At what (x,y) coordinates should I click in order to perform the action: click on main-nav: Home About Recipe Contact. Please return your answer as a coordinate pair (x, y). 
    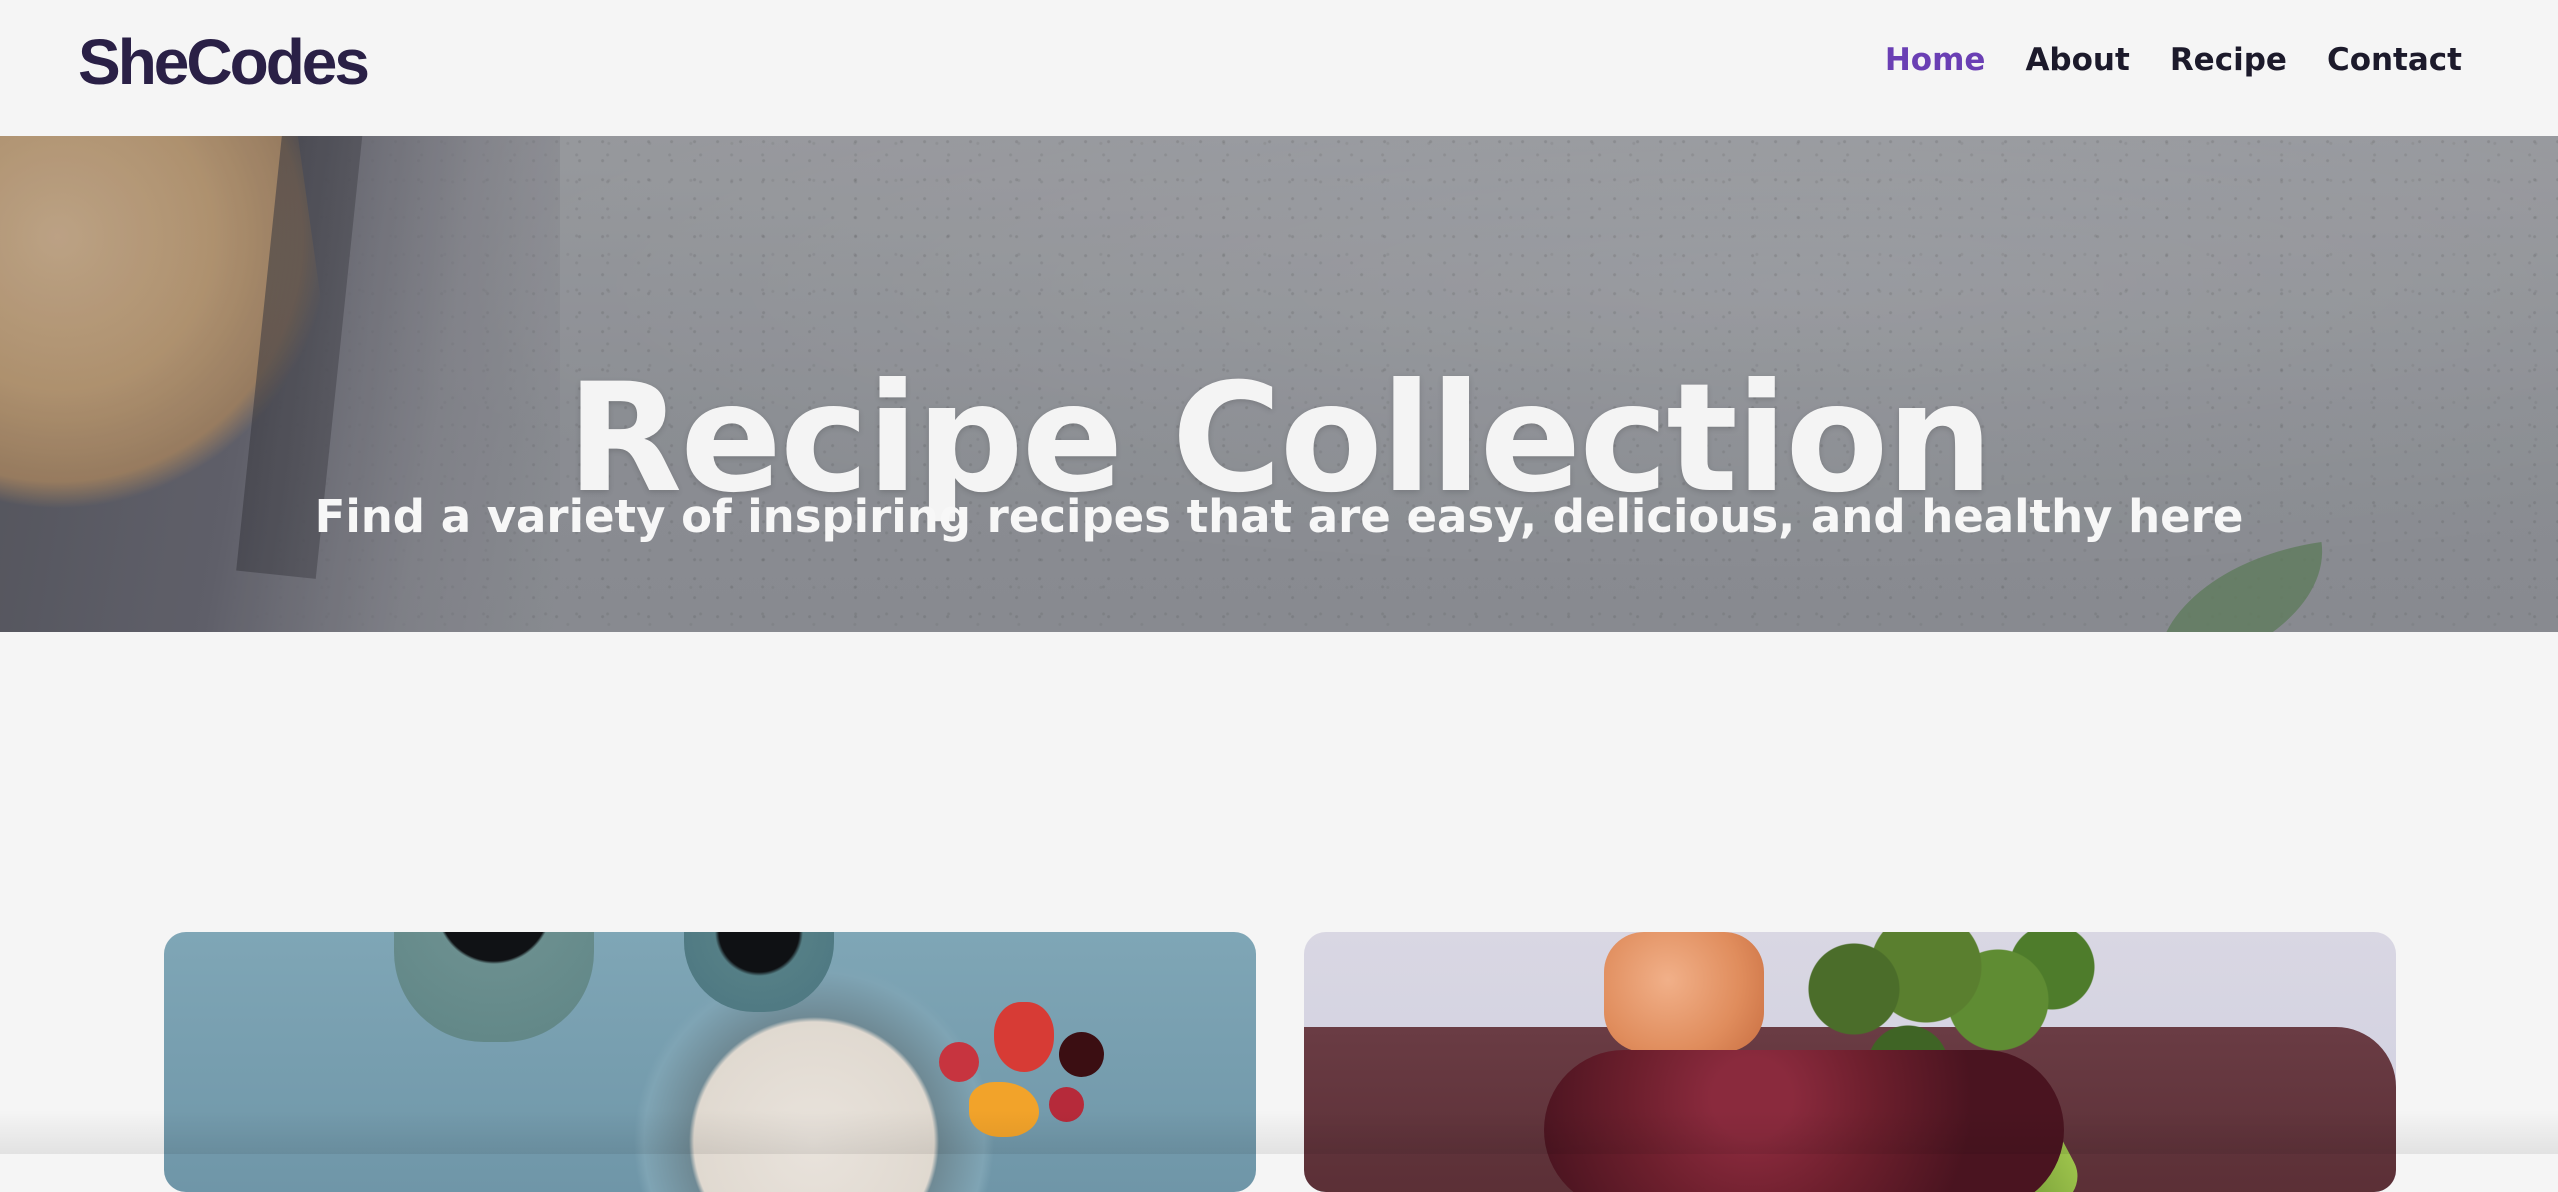
    Looking at the image, I should click on (2173, 60).